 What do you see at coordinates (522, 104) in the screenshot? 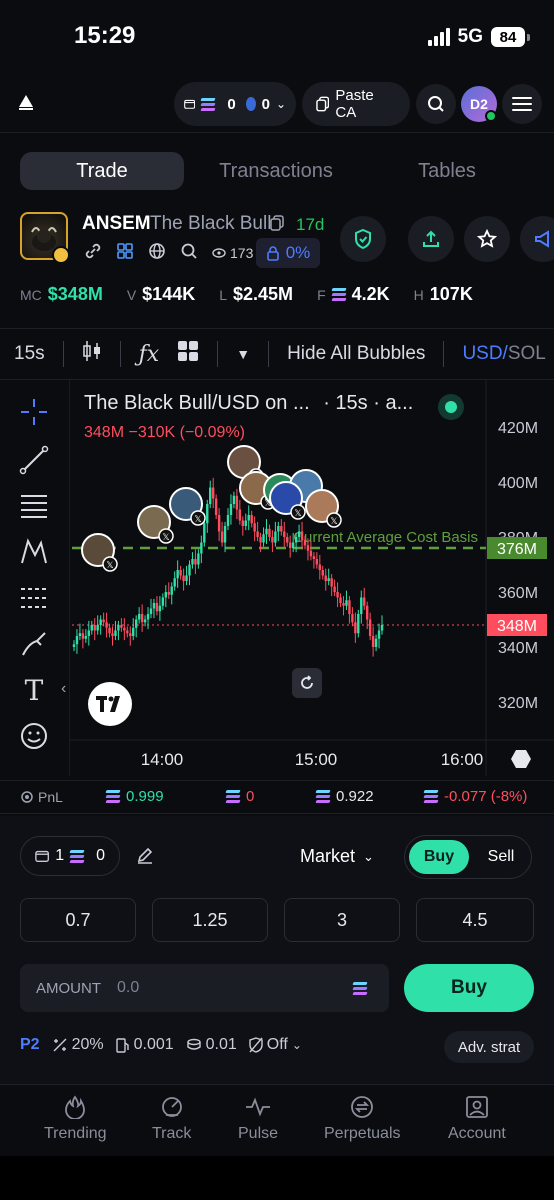
I see `menu-button` at bounding box center [522, 104].